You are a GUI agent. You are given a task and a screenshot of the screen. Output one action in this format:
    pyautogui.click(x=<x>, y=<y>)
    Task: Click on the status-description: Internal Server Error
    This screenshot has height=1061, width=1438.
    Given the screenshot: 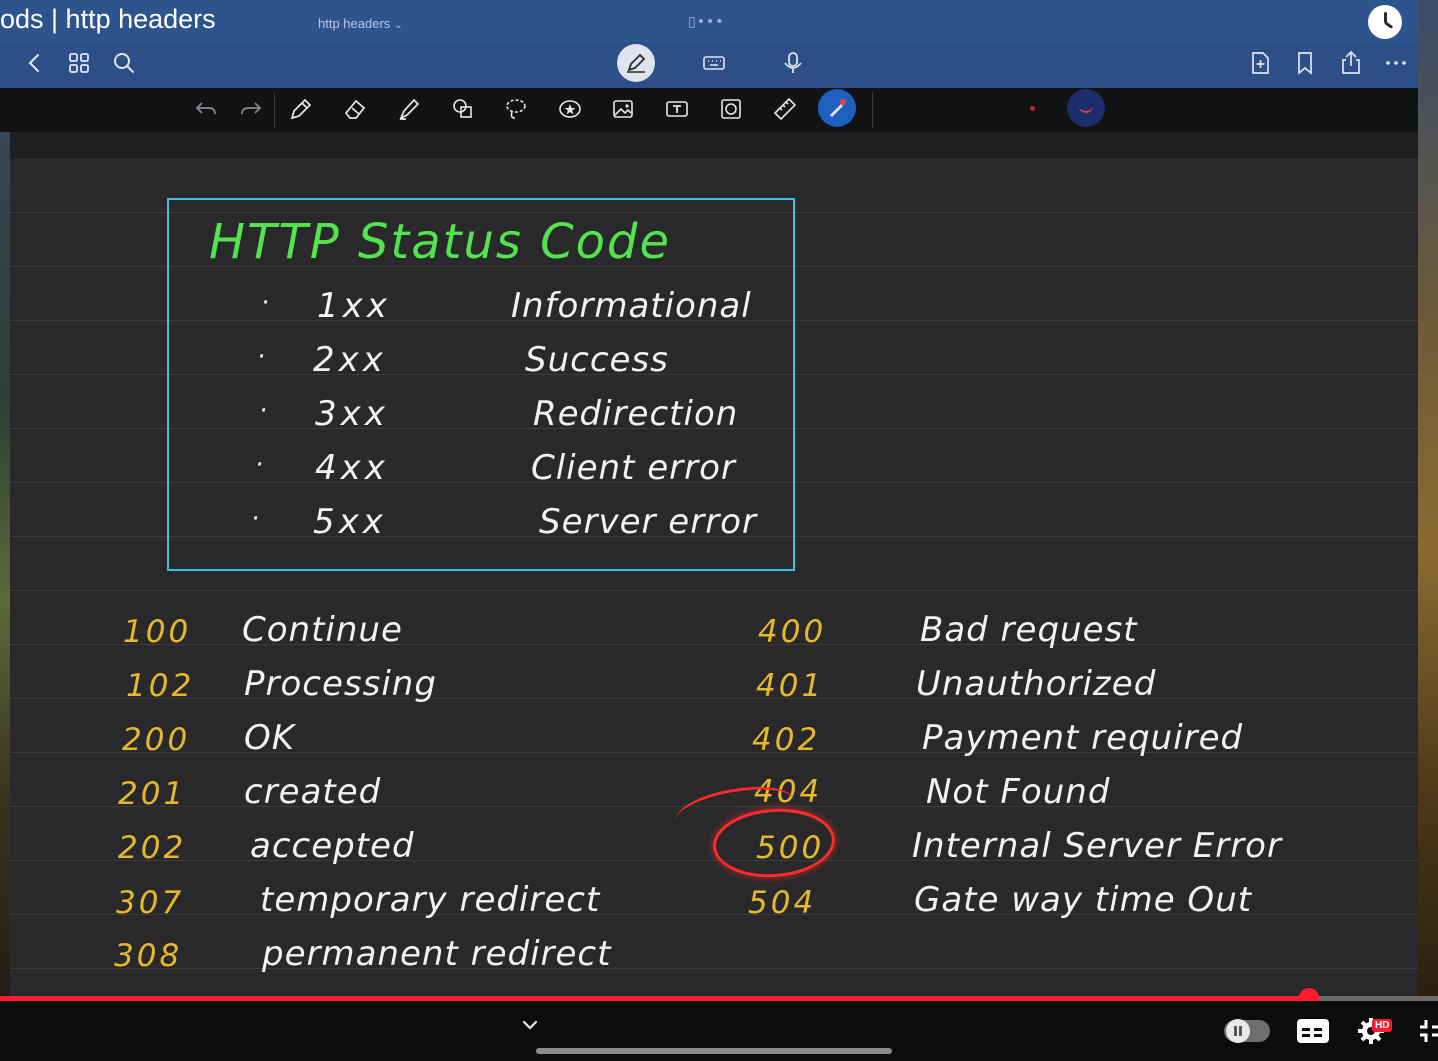 What is the action you would take?
    pyautogui.click(x=1097, y=846)
    